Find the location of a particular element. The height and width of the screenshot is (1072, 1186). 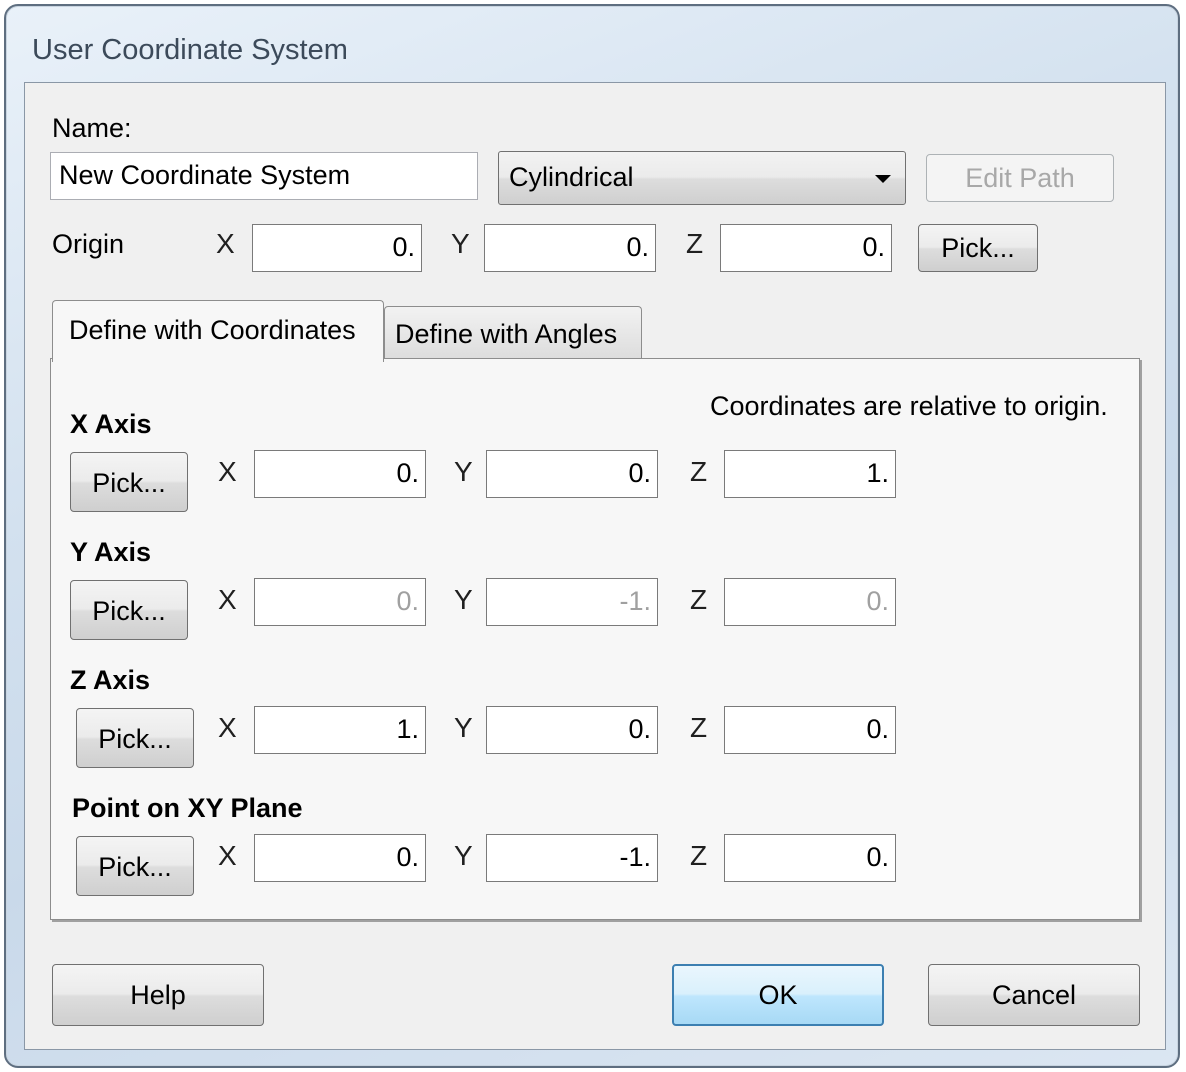

z-axis-x-input: 1. is located at coordinates (340, 730).